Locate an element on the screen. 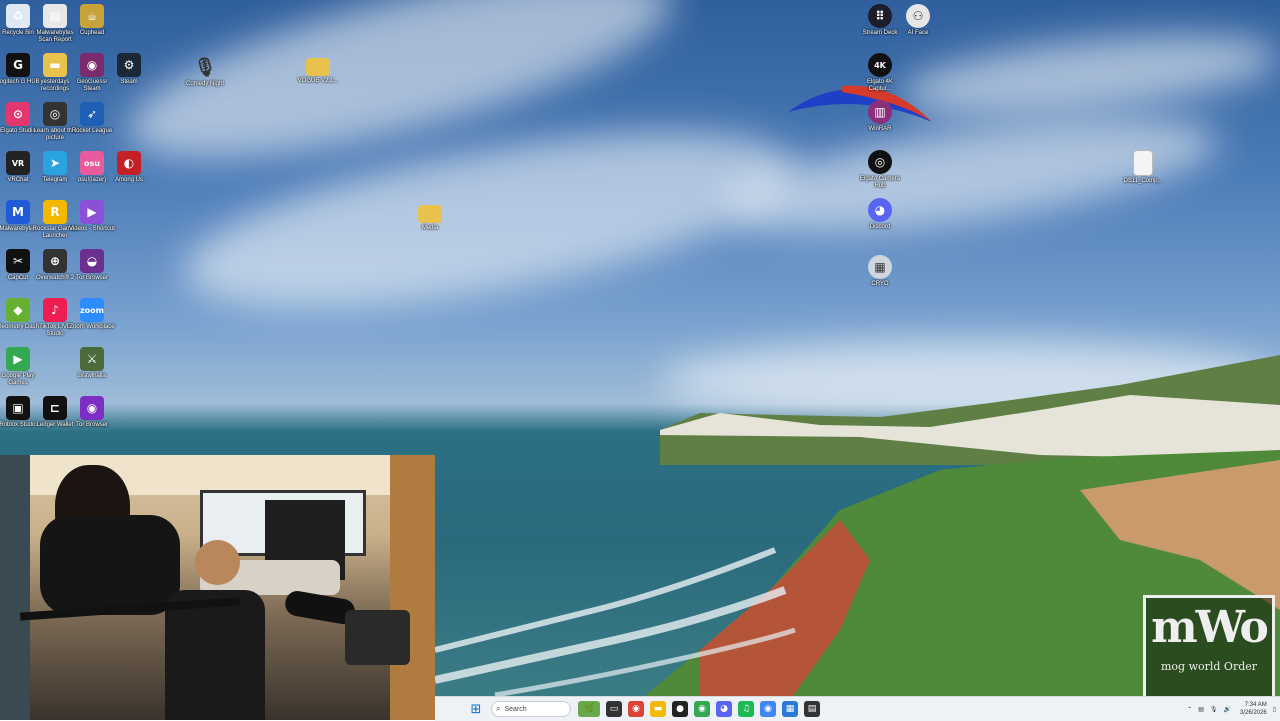 The height and width of the screenshot is (721, 1280). chrome-profile-icon: ◉ is located at coordinates (702, 709).